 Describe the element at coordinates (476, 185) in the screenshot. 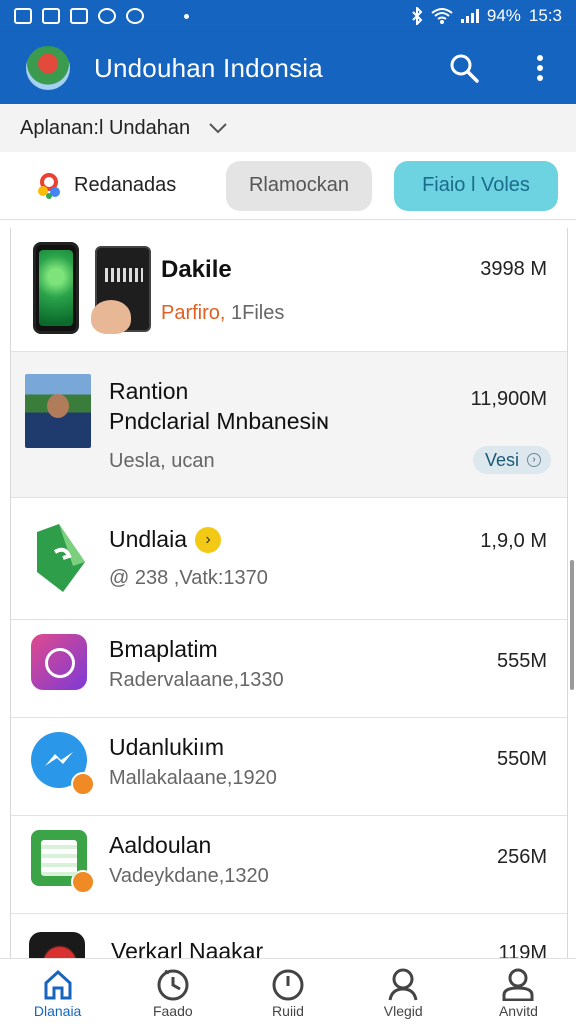

I see `chip-file-values: Fiaio l Voles` at that location.